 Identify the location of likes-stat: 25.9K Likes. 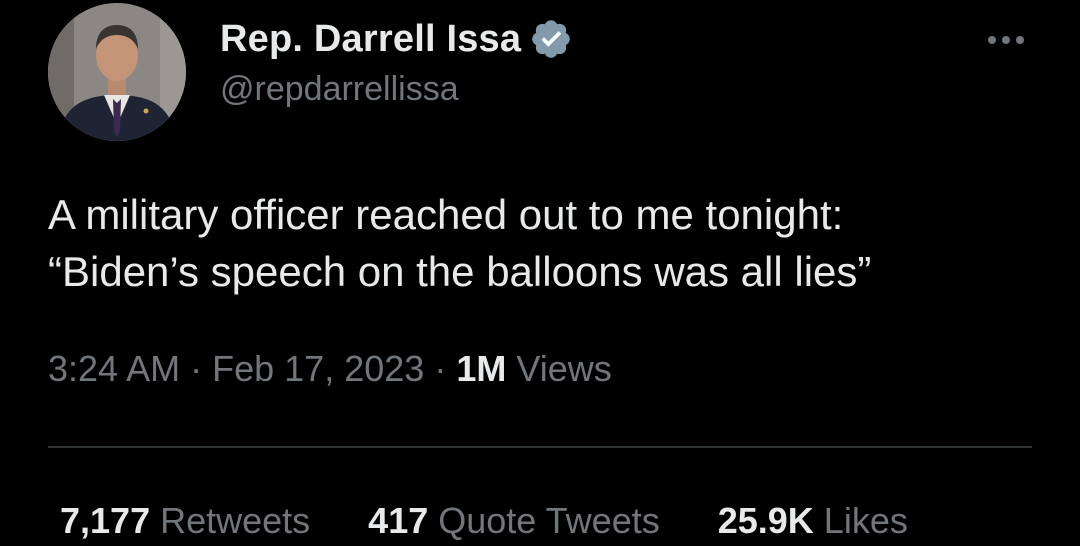
(813, 521).